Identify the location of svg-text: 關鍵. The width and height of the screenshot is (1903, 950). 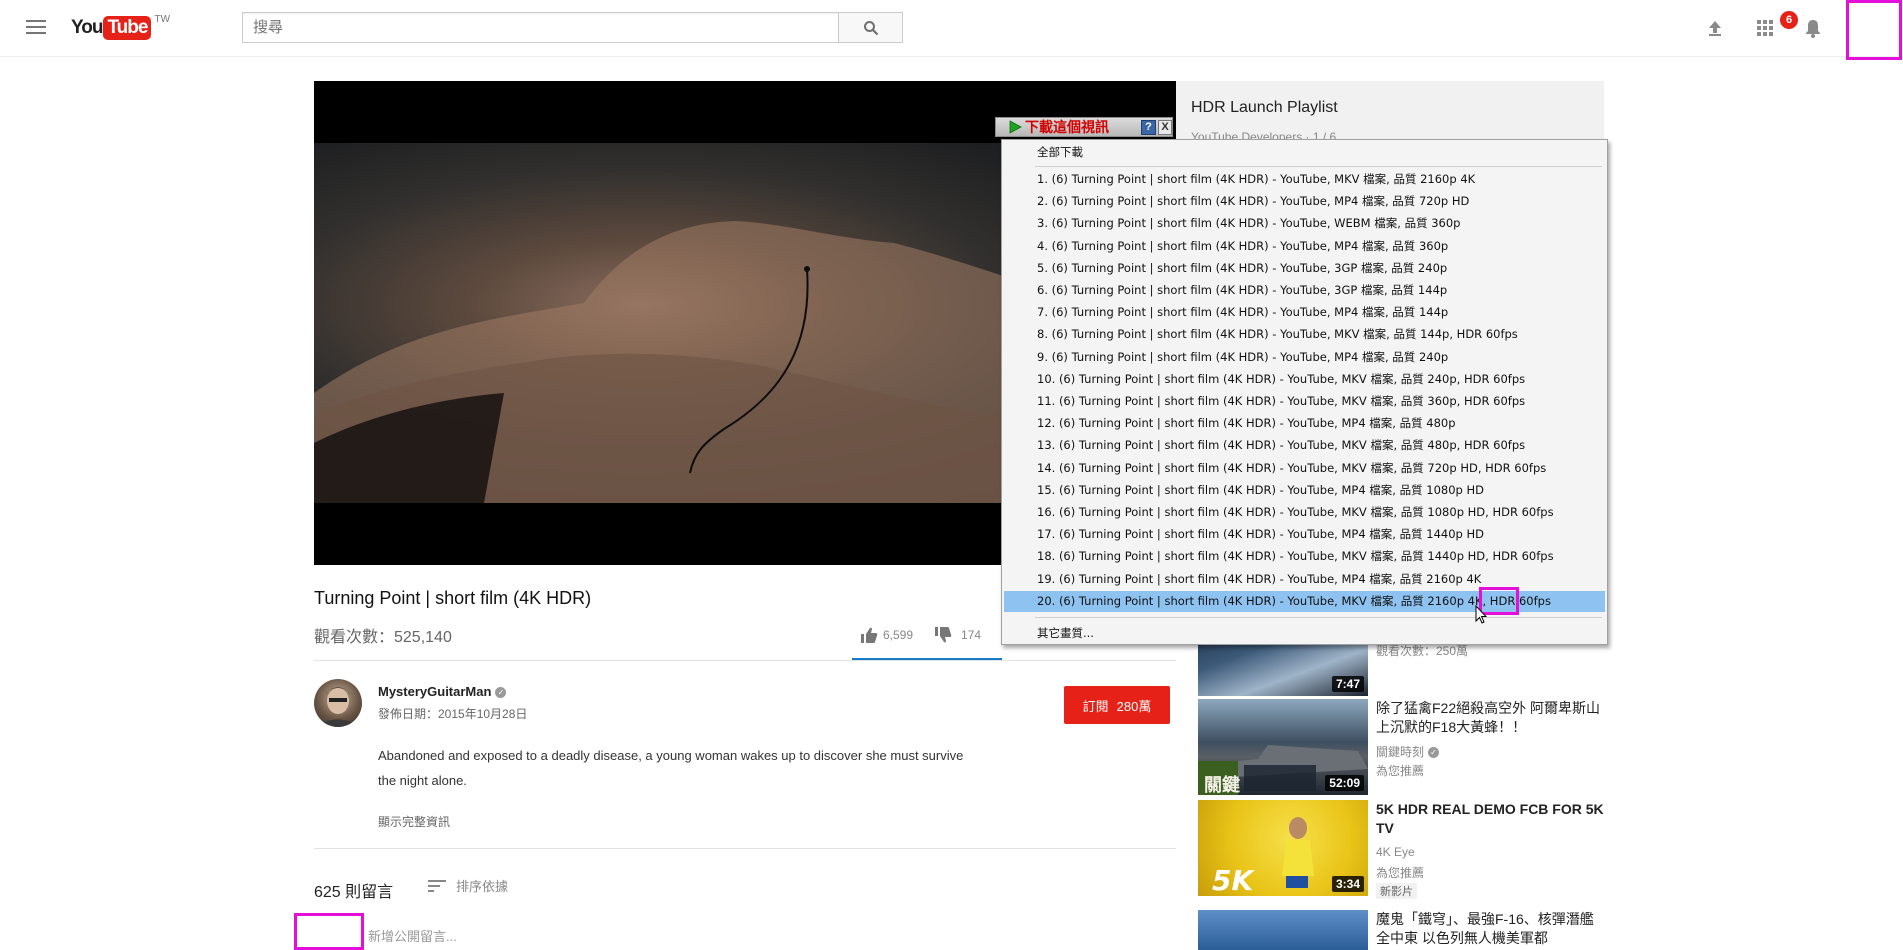
(1222, 784).